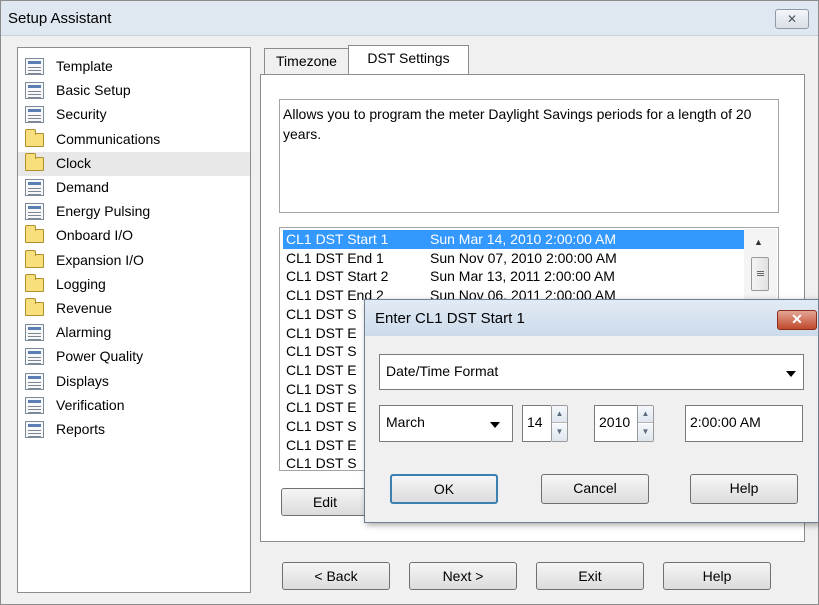  Describe the element at coordinates (134, 382) in the screenshot. I see `sidebar-item-displays: Displays` at that location.